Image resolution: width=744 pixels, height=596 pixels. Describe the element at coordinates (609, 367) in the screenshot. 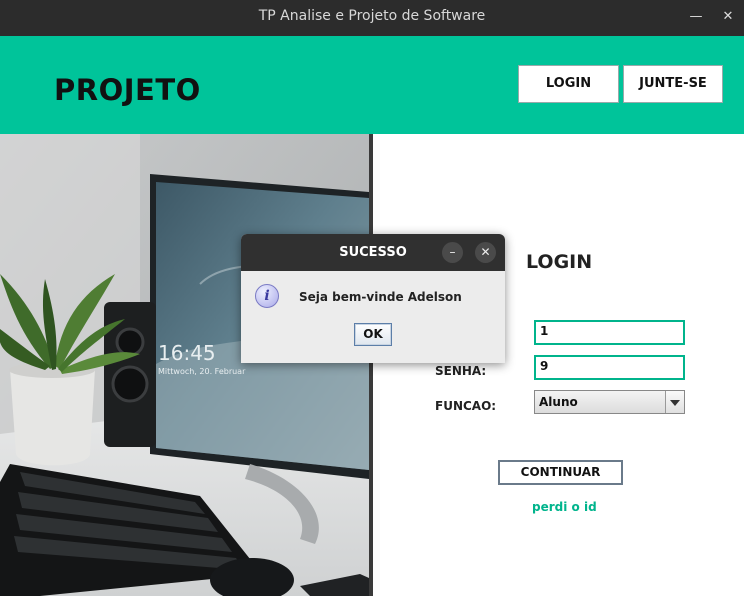

I see `password-field: 9` at that location.